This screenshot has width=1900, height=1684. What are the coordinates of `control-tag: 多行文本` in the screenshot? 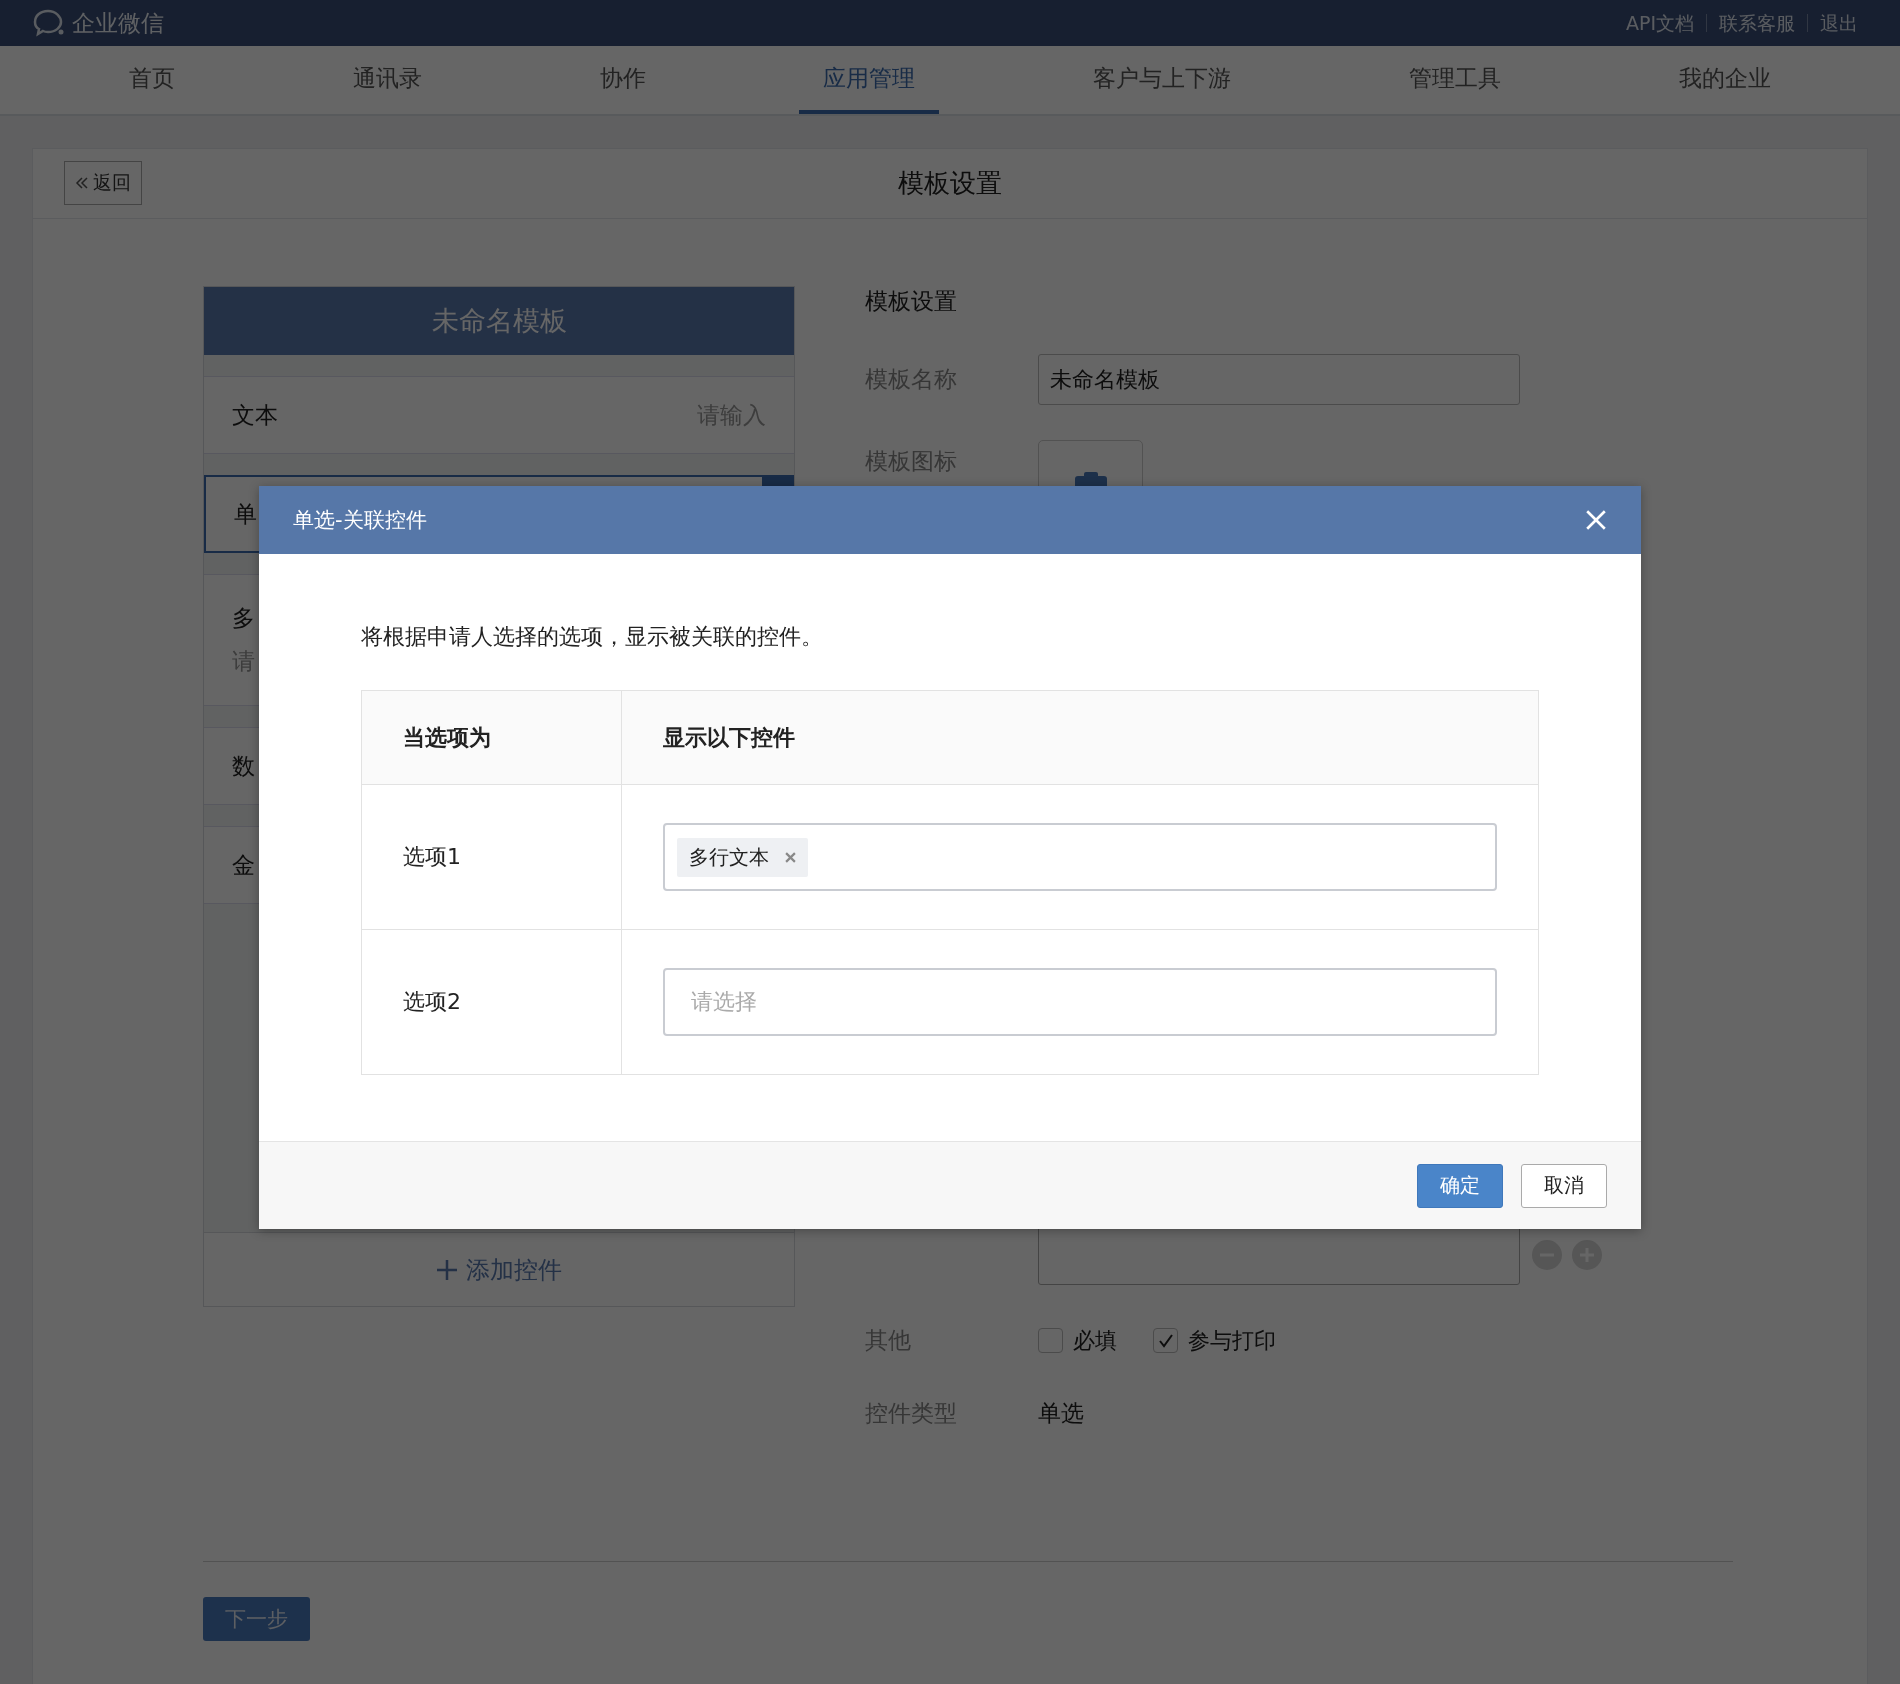 It's located at (742, 857).